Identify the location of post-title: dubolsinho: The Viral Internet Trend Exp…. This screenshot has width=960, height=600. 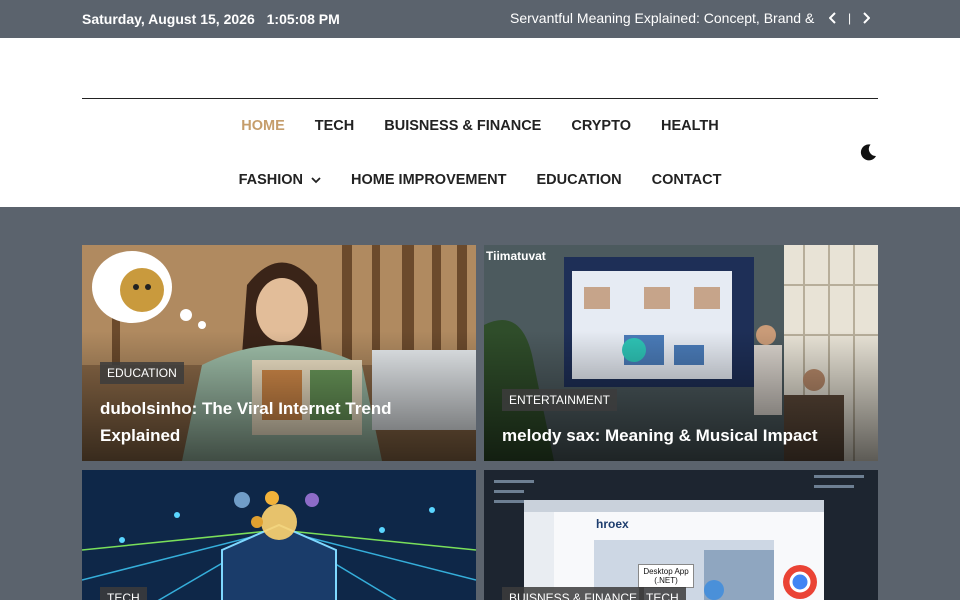
(265, 422).